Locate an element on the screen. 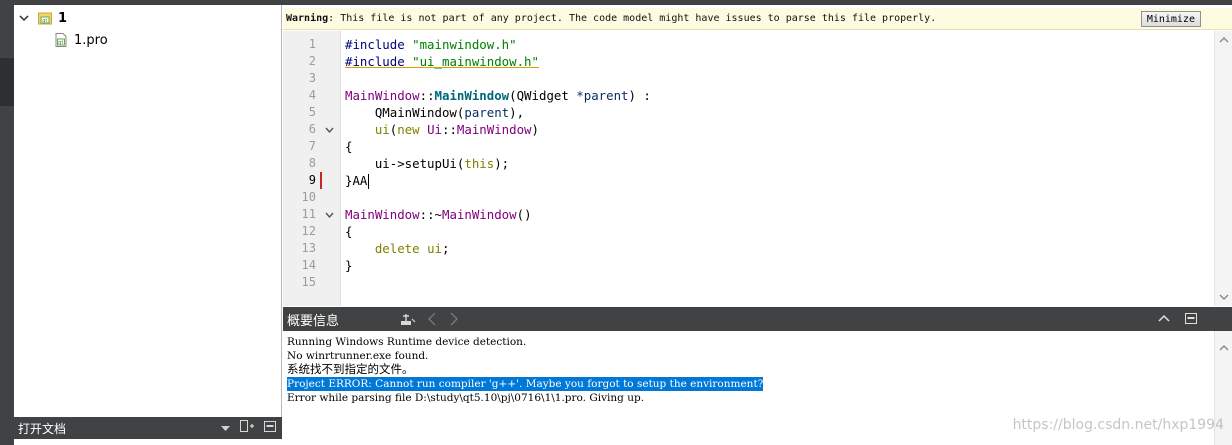 The image size is (1232, 445). code-token: (QWidget is located at coordinates (543, 95).